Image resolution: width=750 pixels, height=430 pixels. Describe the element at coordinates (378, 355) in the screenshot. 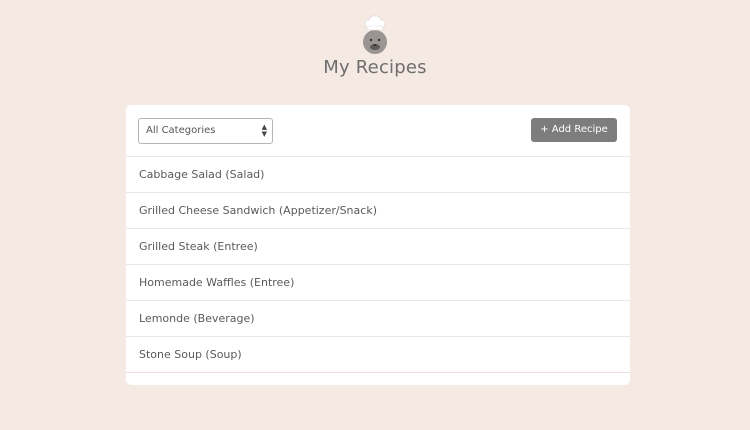

I see `recipe-item: Stone Soup (Soup)` at that location.